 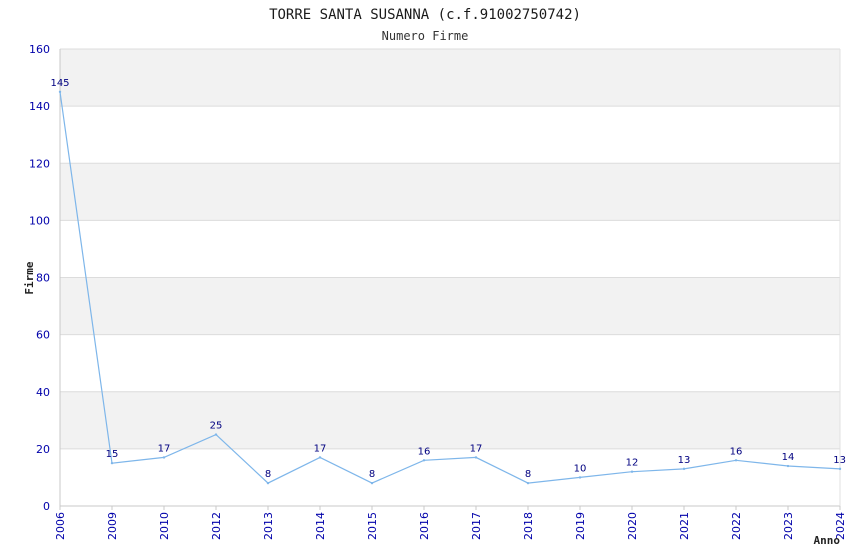 I want to click on data-label: 14, so click(x=788, y=457).